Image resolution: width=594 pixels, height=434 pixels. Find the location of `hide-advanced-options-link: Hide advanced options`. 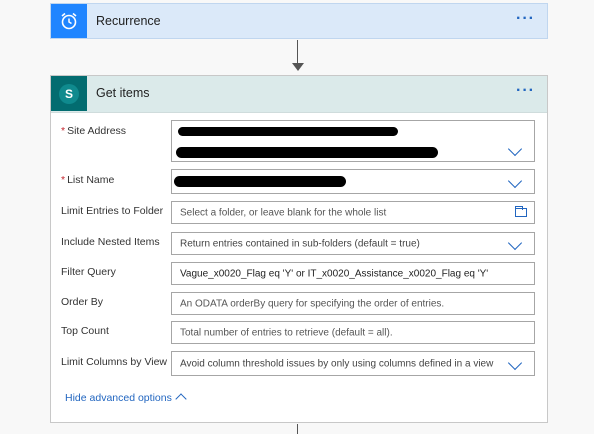

hide-advanced-options-link: Hide advanced options is located at coordinates (118, 398).